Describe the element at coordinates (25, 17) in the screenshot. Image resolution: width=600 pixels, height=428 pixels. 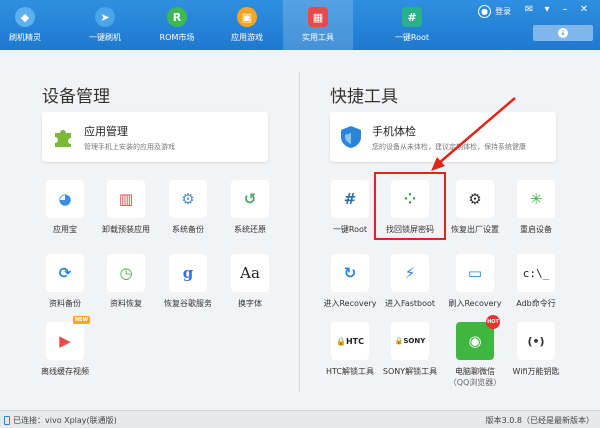
I see `shield-logo-icon: ◆` at that location.